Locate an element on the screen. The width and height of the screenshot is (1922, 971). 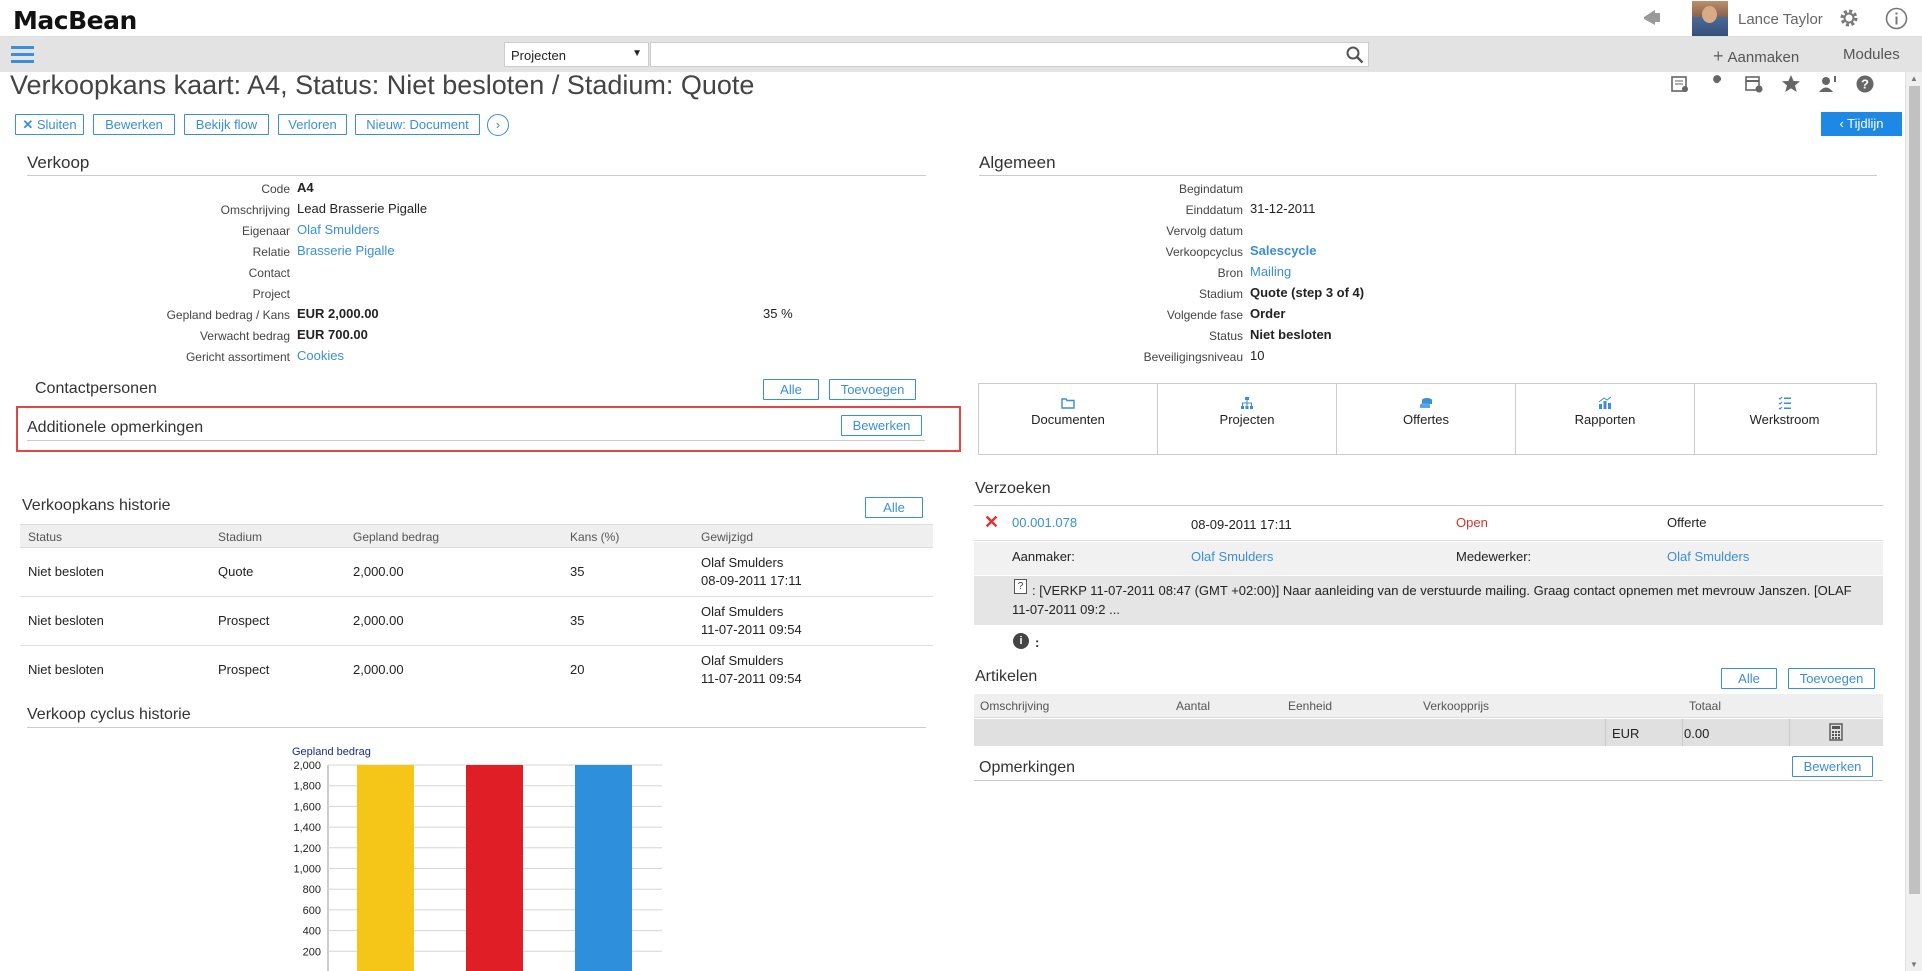
star-icon is located at coordinates (1791, 84).